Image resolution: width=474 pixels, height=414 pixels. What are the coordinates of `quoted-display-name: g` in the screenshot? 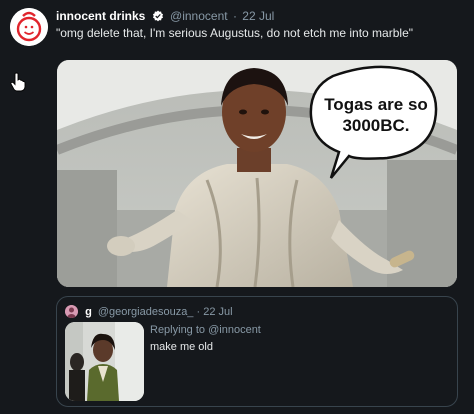 It's located at (88, 312).